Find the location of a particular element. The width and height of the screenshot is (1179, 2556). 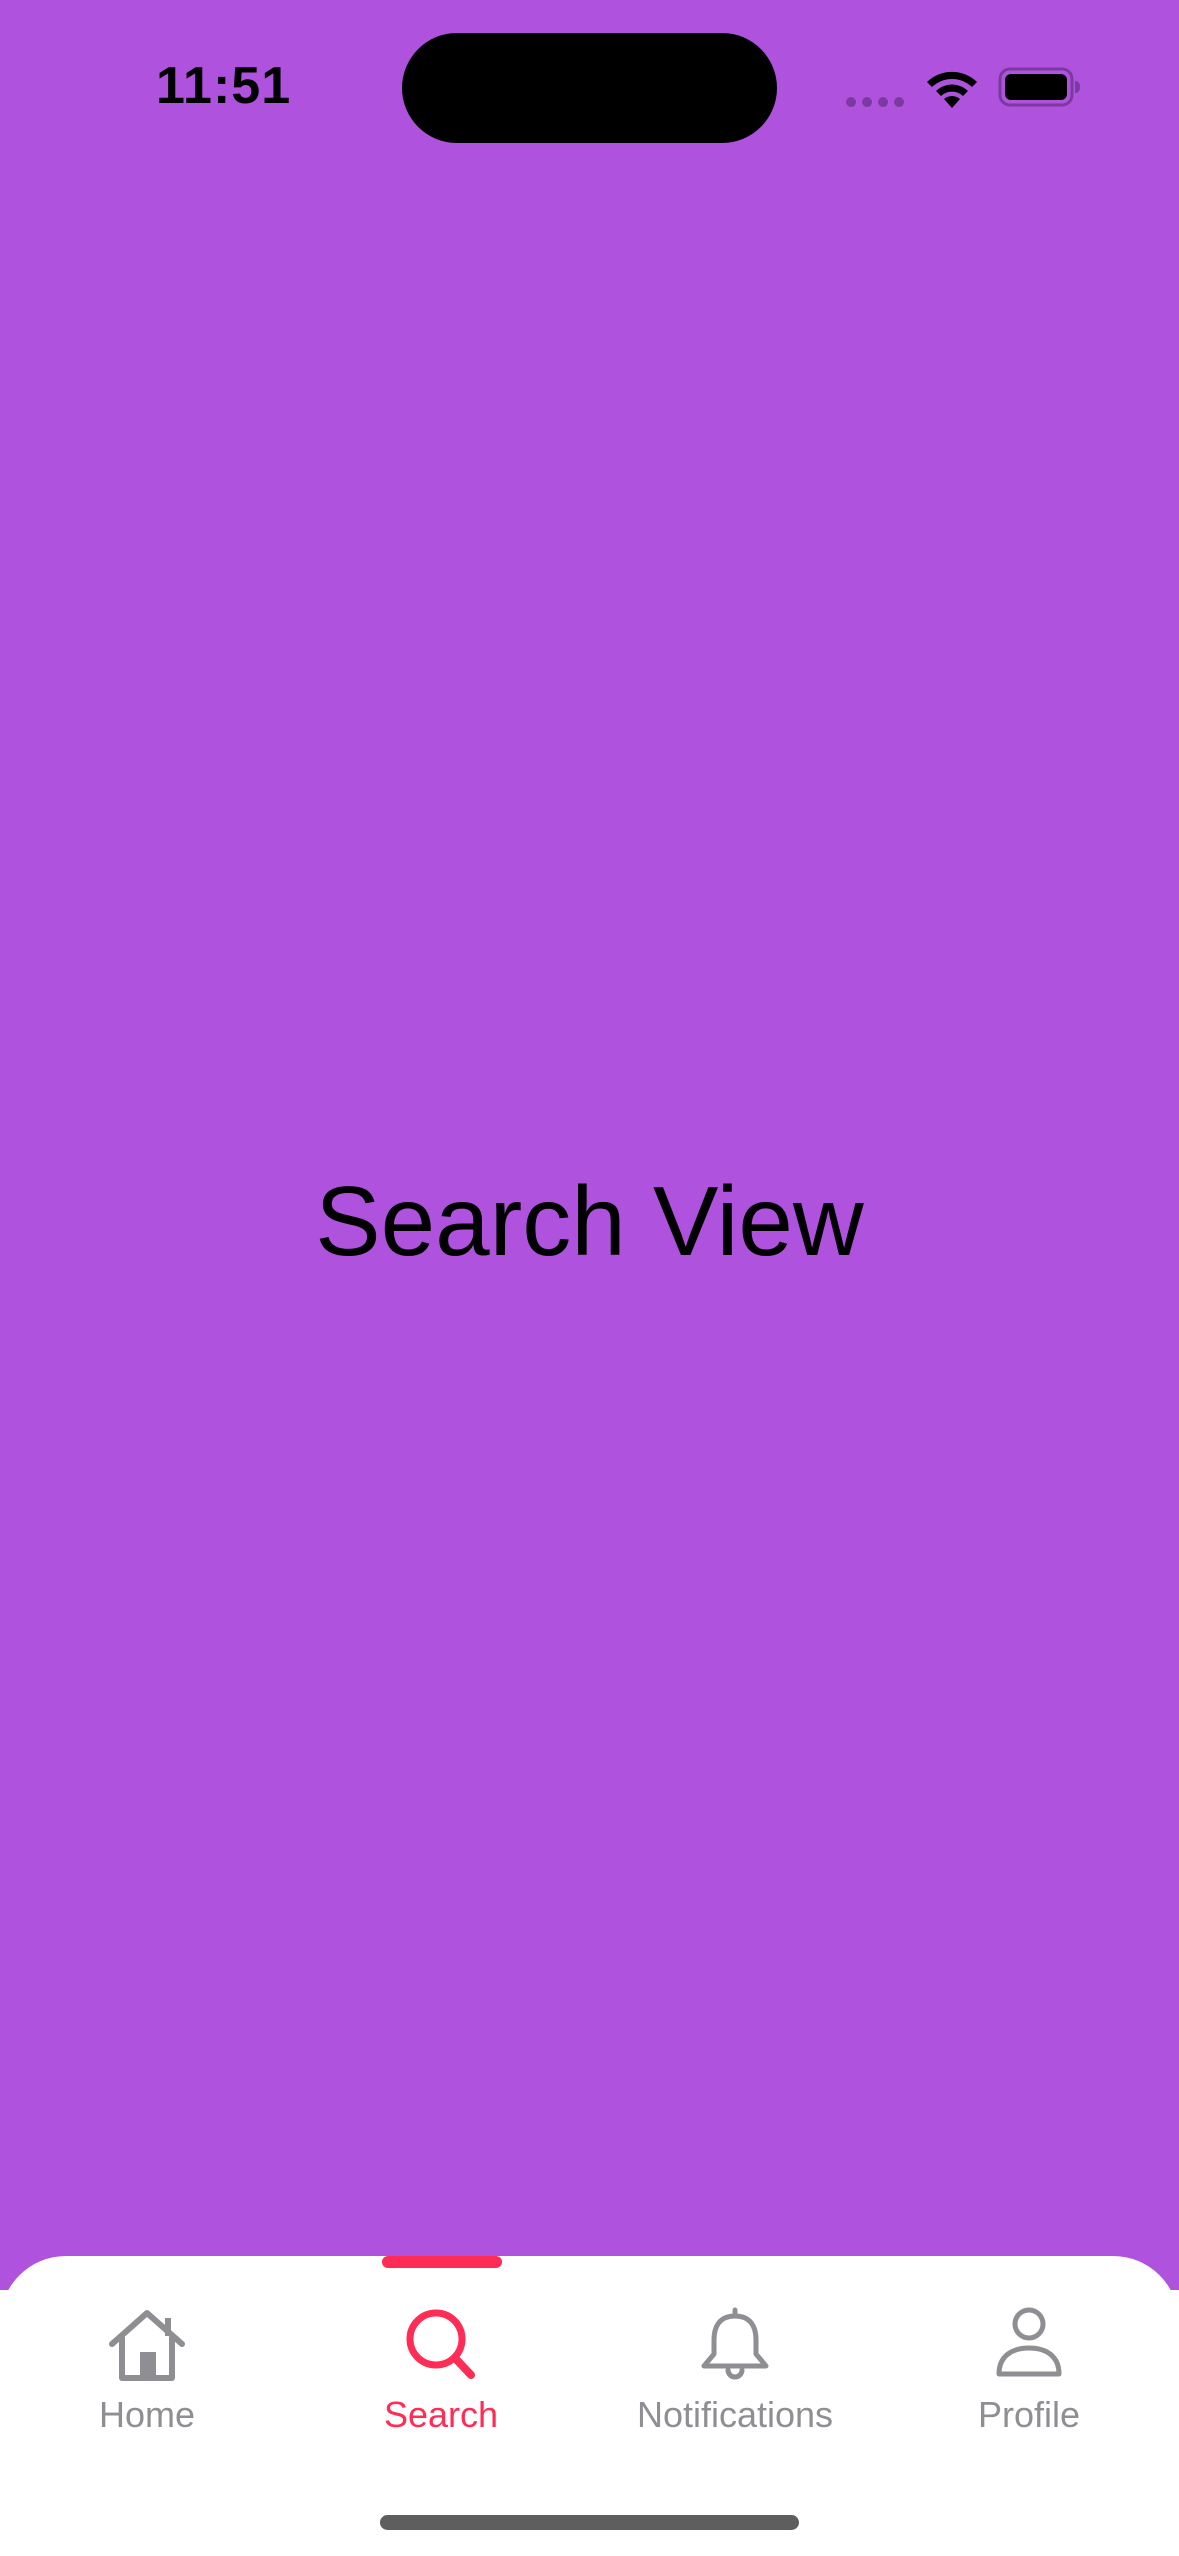

tab-notifications: Notifications is located at coordinates (735, 2370).